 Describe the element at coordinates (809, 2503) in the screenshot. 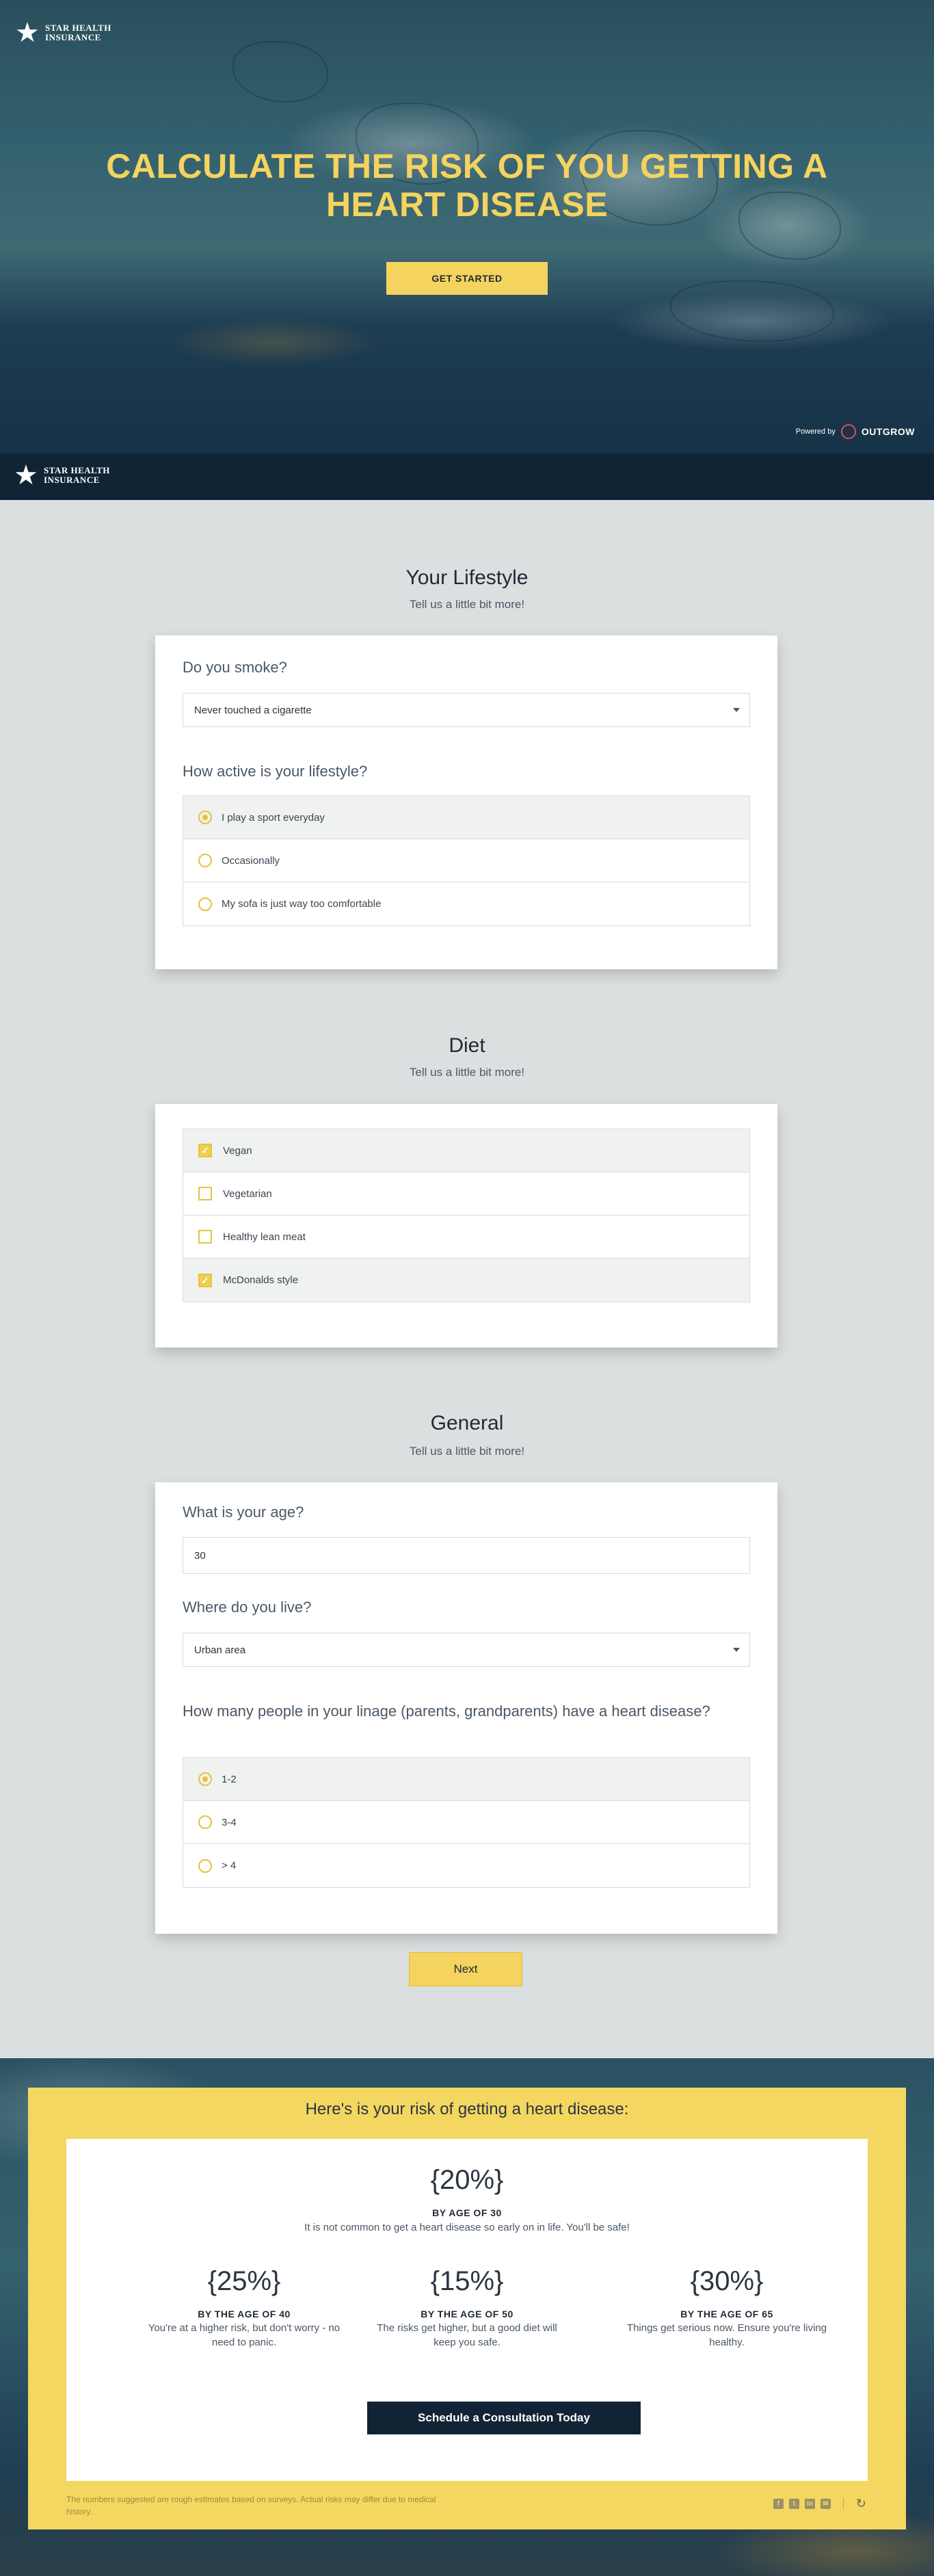

I see `linkedin-icon: in` at that location.